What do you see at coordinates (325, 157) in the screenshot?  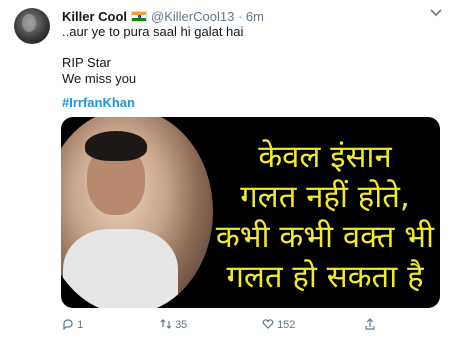 I see `image-caption-line-1: केवल इंसान` at bounding box center [325, 157].